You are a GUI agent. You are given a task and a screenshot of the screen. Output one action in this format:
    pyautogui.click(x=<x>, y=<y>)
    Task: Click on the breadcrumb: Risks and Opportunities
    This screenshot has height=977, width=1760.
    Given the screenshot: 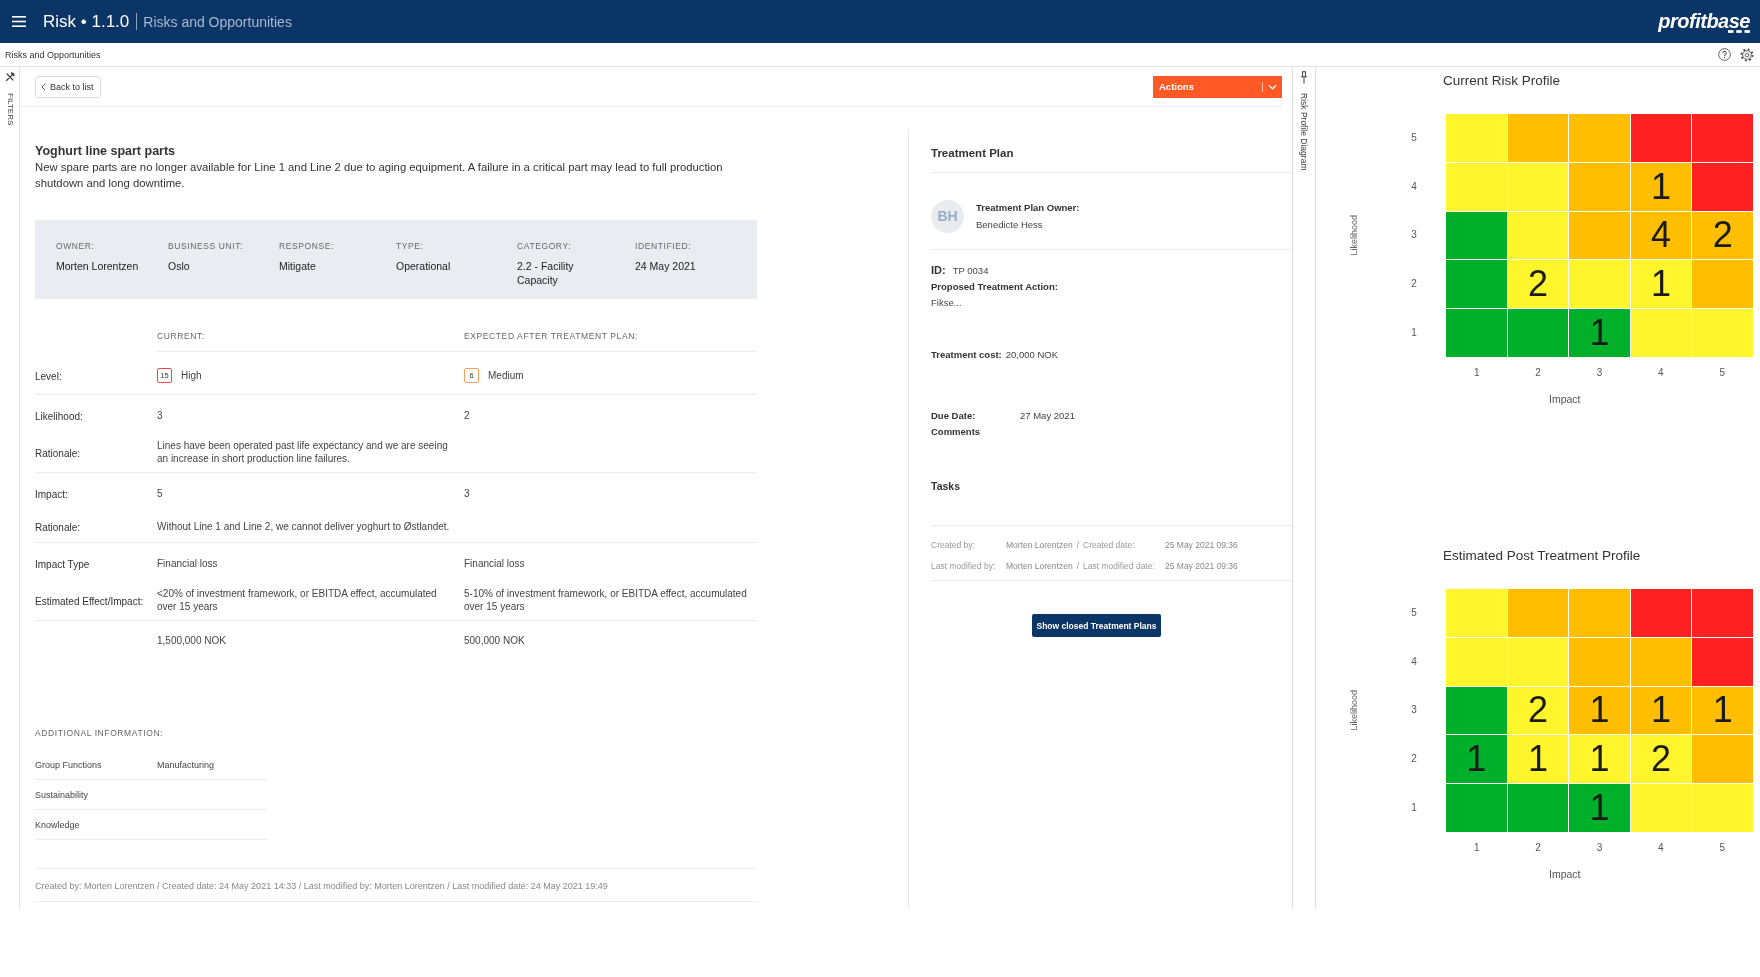 What is the action you would take?
    pyautogui.click(x=53, y=54)
    